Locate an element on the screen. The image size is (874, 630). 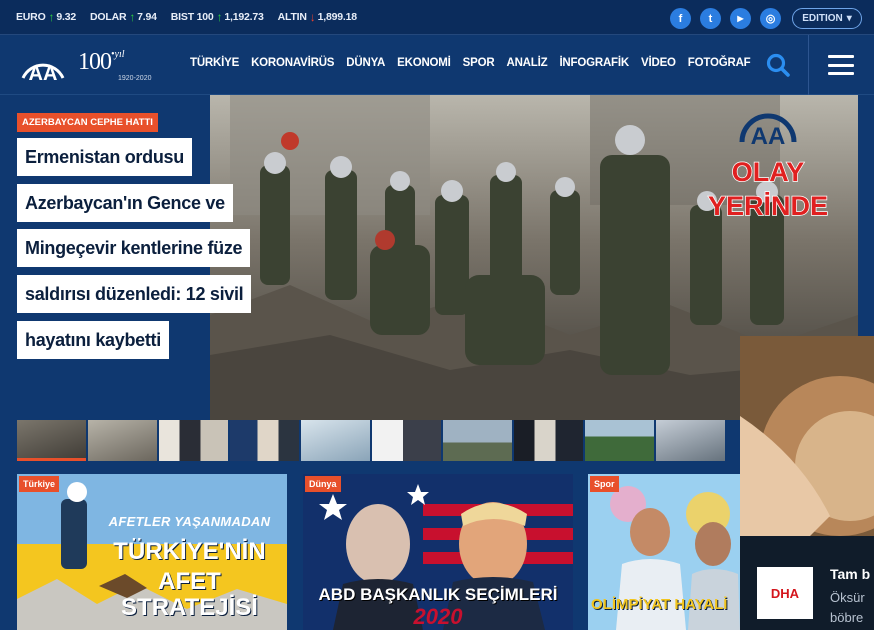
nav-ekonomi: EKONOMİ is located at coordinates (424, 63).